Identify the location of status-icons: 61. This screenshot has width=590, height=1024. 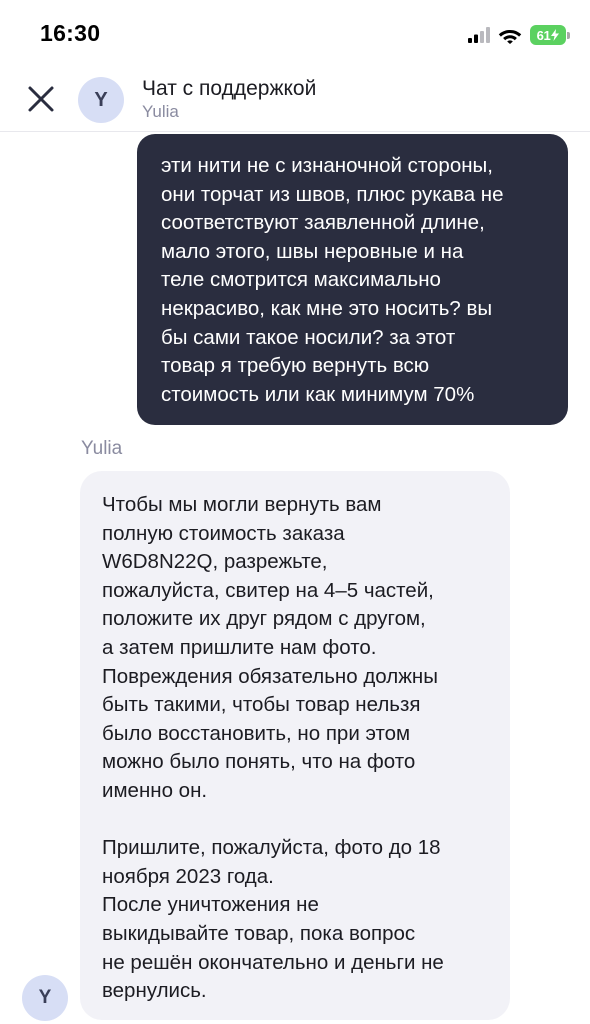
(519, 35).